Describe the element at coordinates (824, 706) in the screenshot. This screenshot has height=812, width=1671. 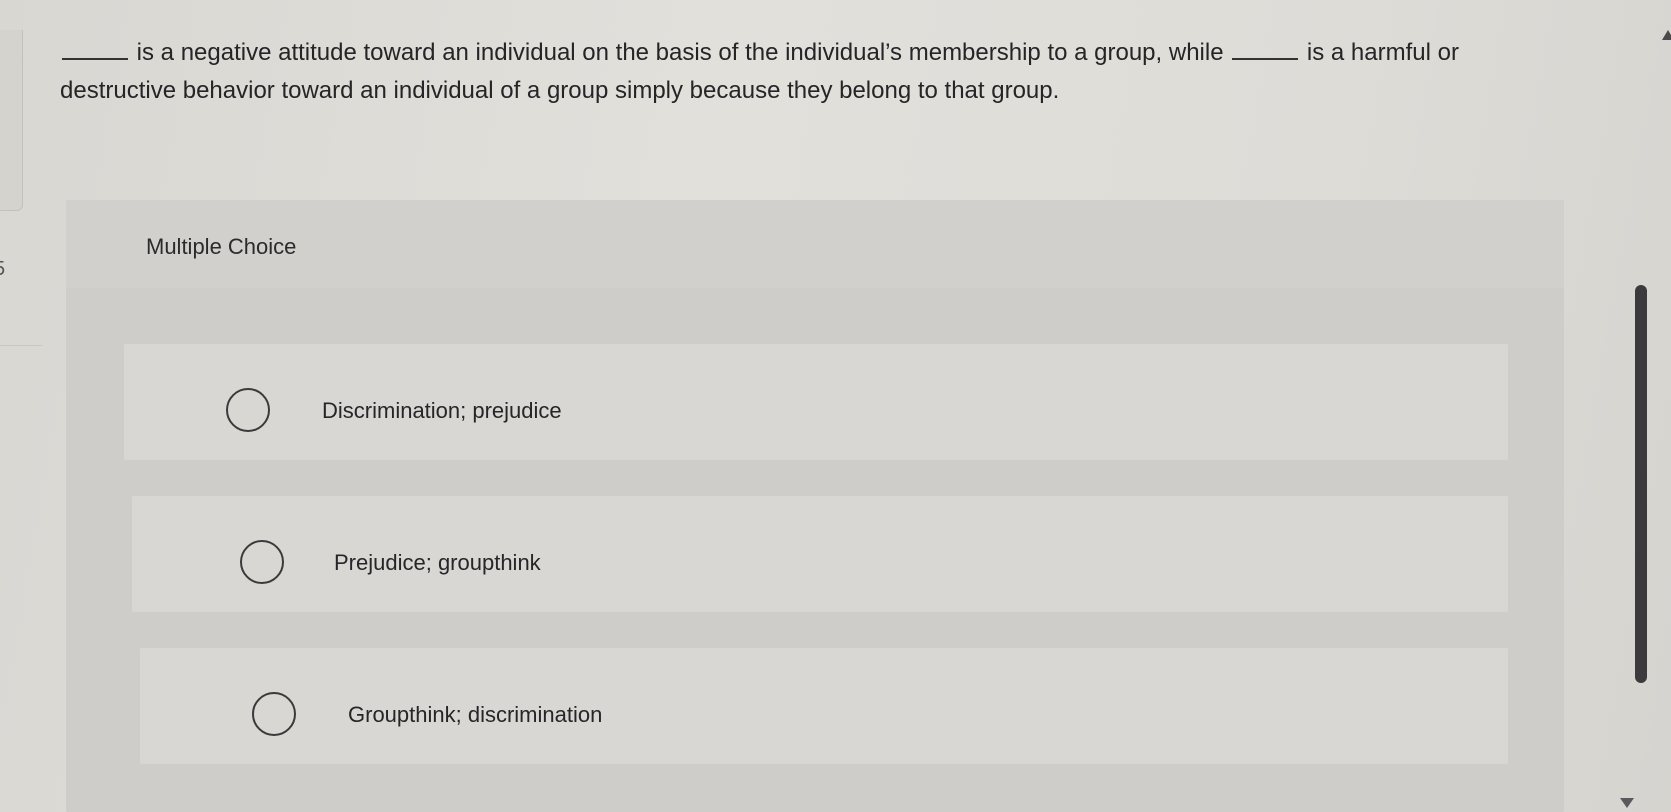
I see `answer-option: Groupthink; discrimination` at that location.